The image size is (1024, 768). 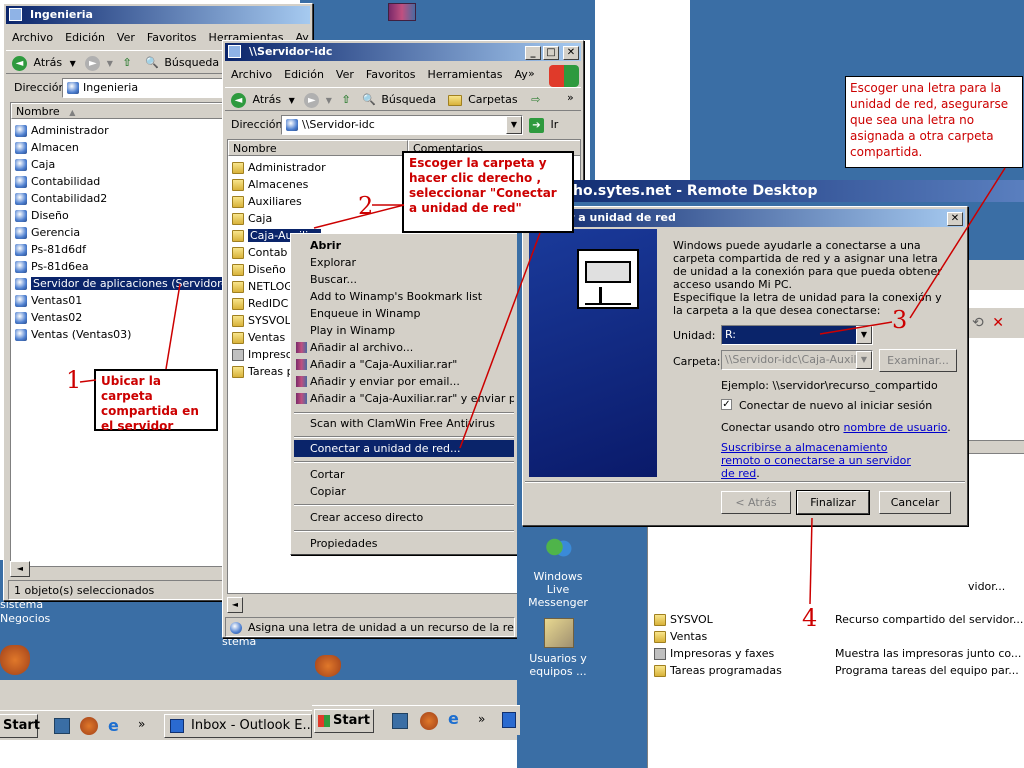 What do you see at coordinates (369, 99) in the screenshot?
I see `search-icon: 🔍` at bounding box center [369, 99].